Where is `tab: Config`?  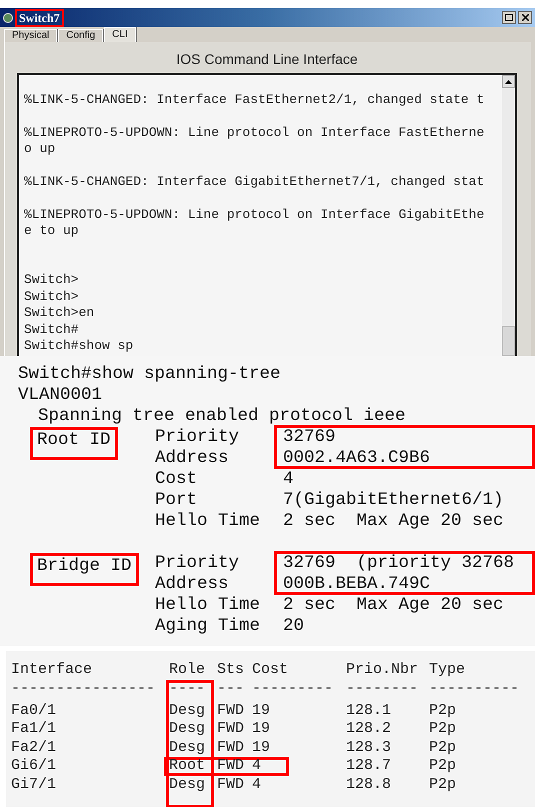 tab: Config is located at coordinates (81, 35).